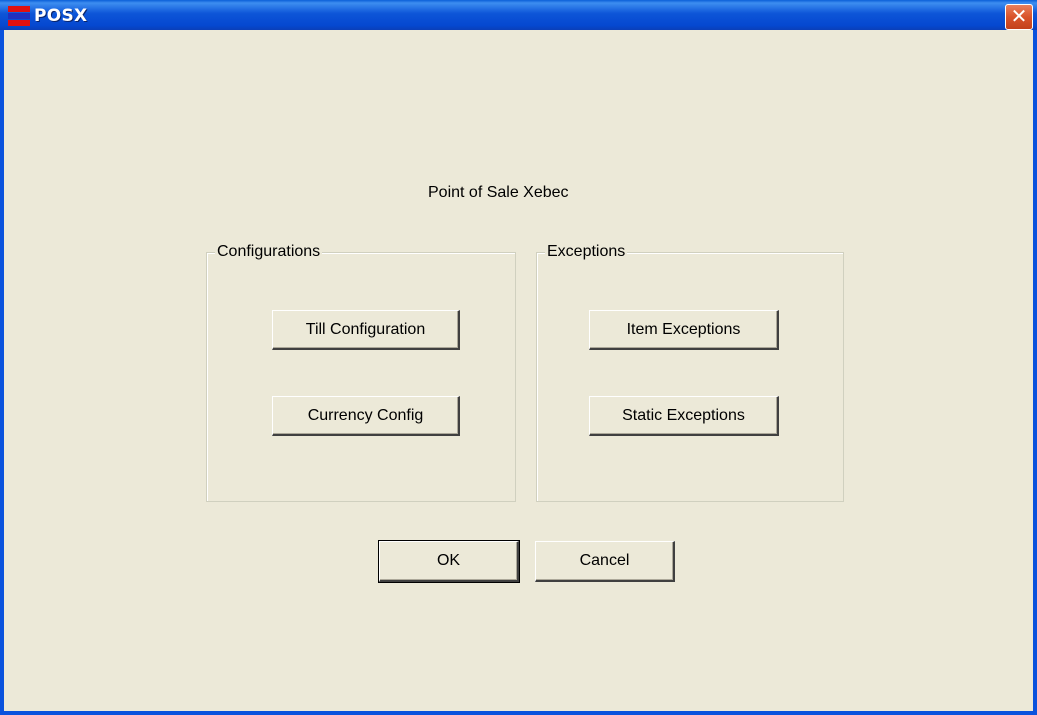 The image size is (1037, 715). Describe the element at coordinates (269, 252) in the screenshot. I see `configurations-group-label: Configurations` at that location.